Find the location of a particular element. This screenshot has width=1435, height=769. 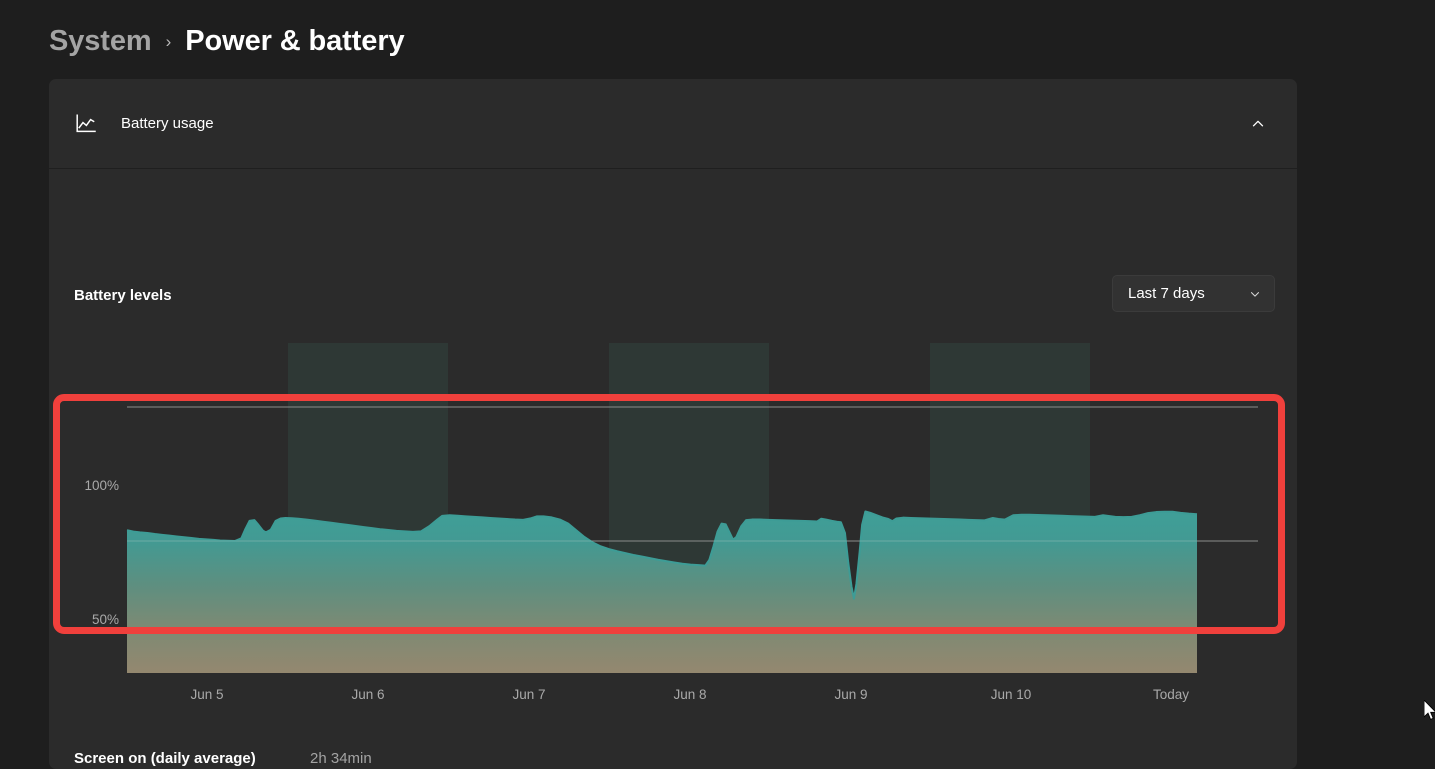

breadcrumb: System › Power & battery is located at coordinates (227, 41).